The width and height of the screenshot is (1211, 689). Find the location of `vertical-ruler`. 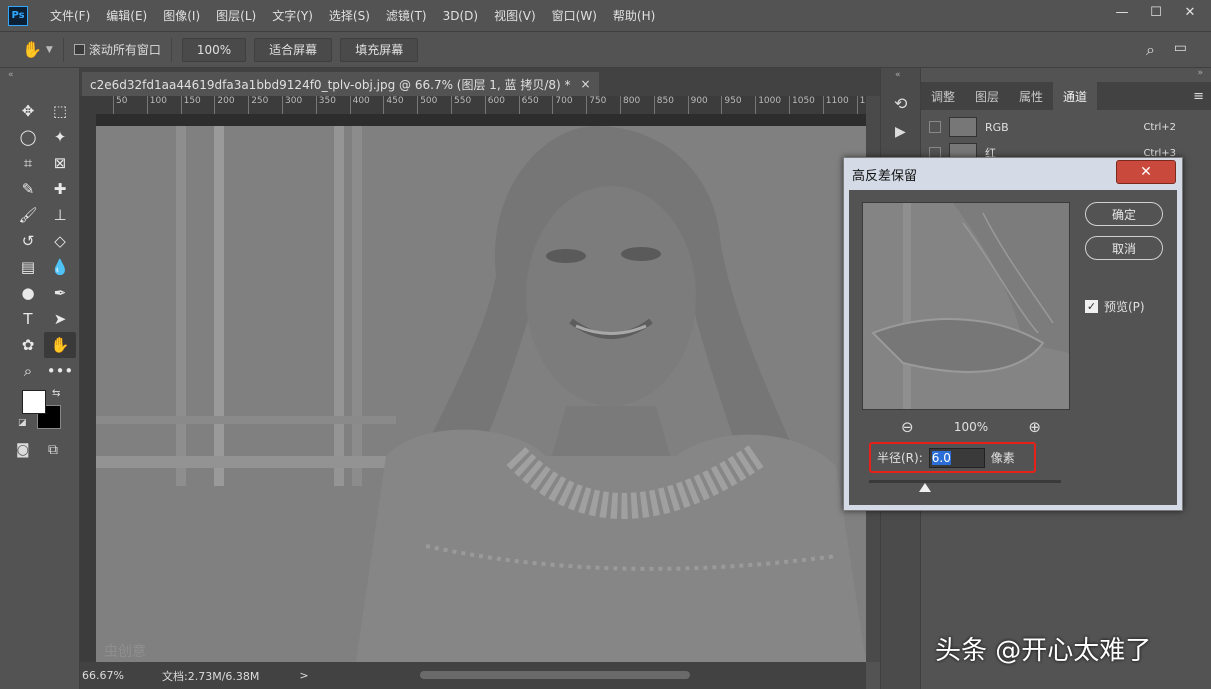

vertical-ruler is located at coordinates (88, 379).